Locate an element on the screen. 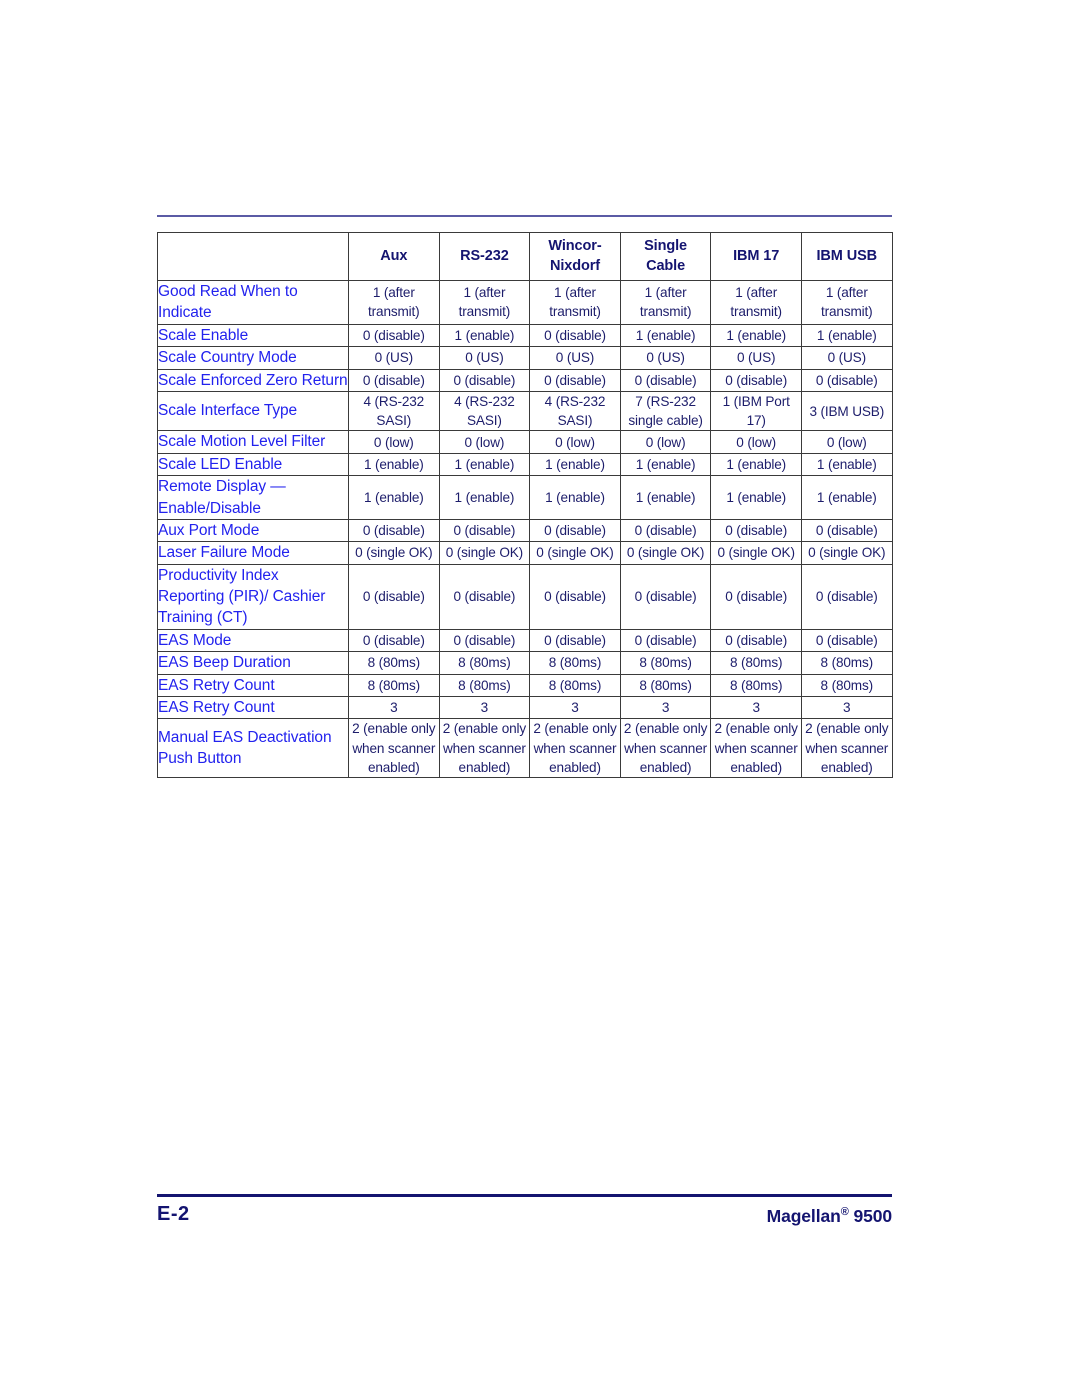  cell-wincor: 0 (low) is located at coordinates (575, 442).